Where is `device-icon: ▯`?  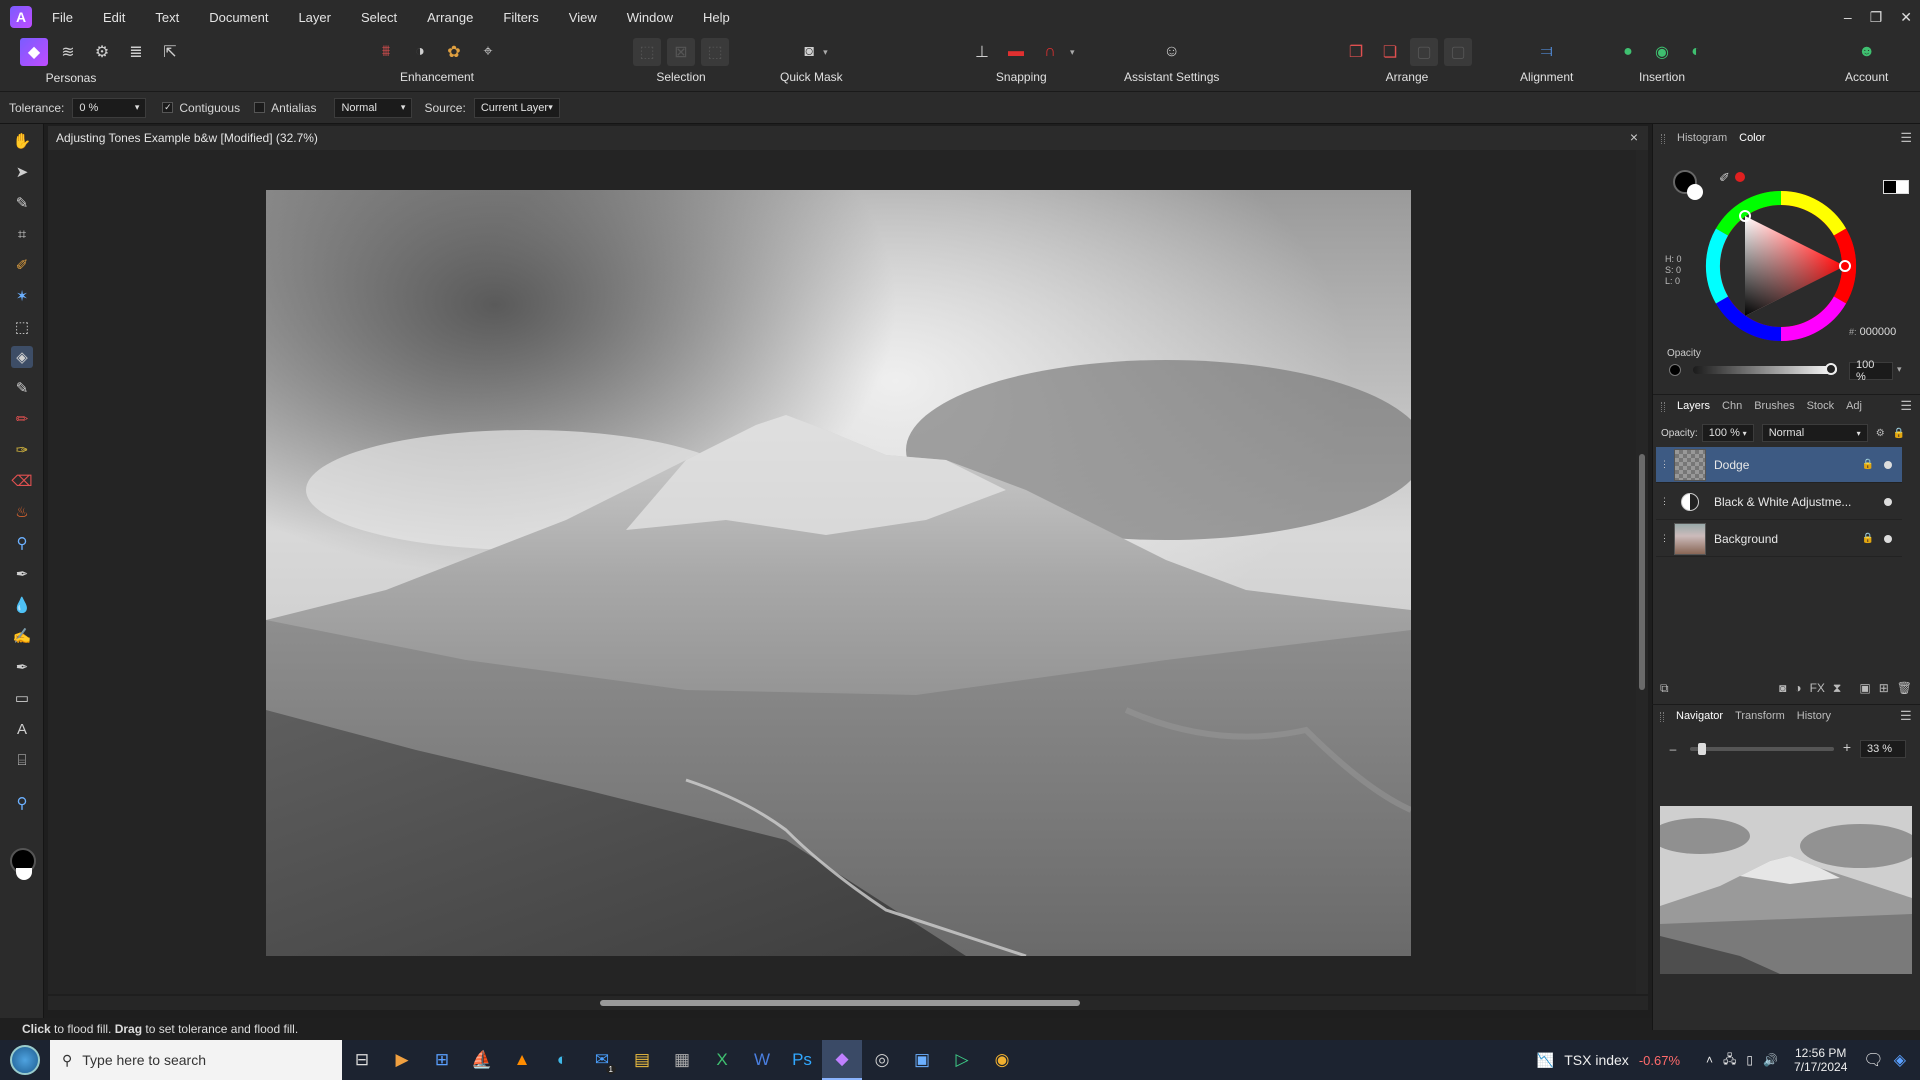
device-icon: ▯ is located at coordinates (1749, 1060).